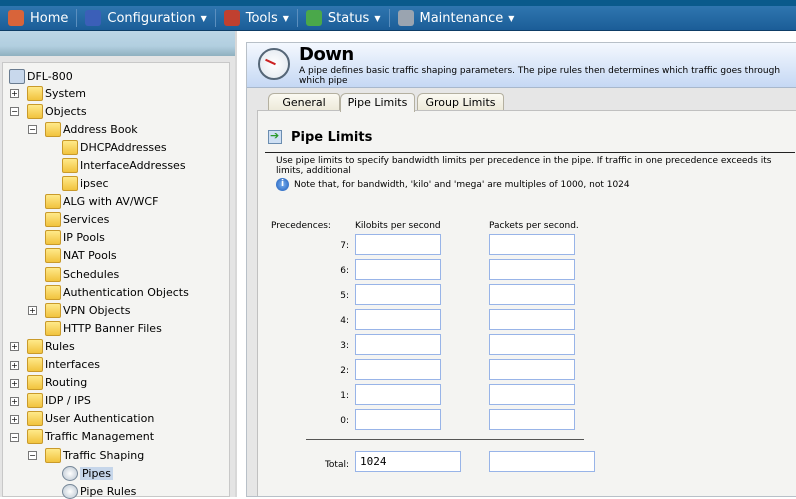 This screenshot has height=499, width=796. Describe the element at coordinates (38, 18) in the screenshot. I see `nav-home: Home` at that location.